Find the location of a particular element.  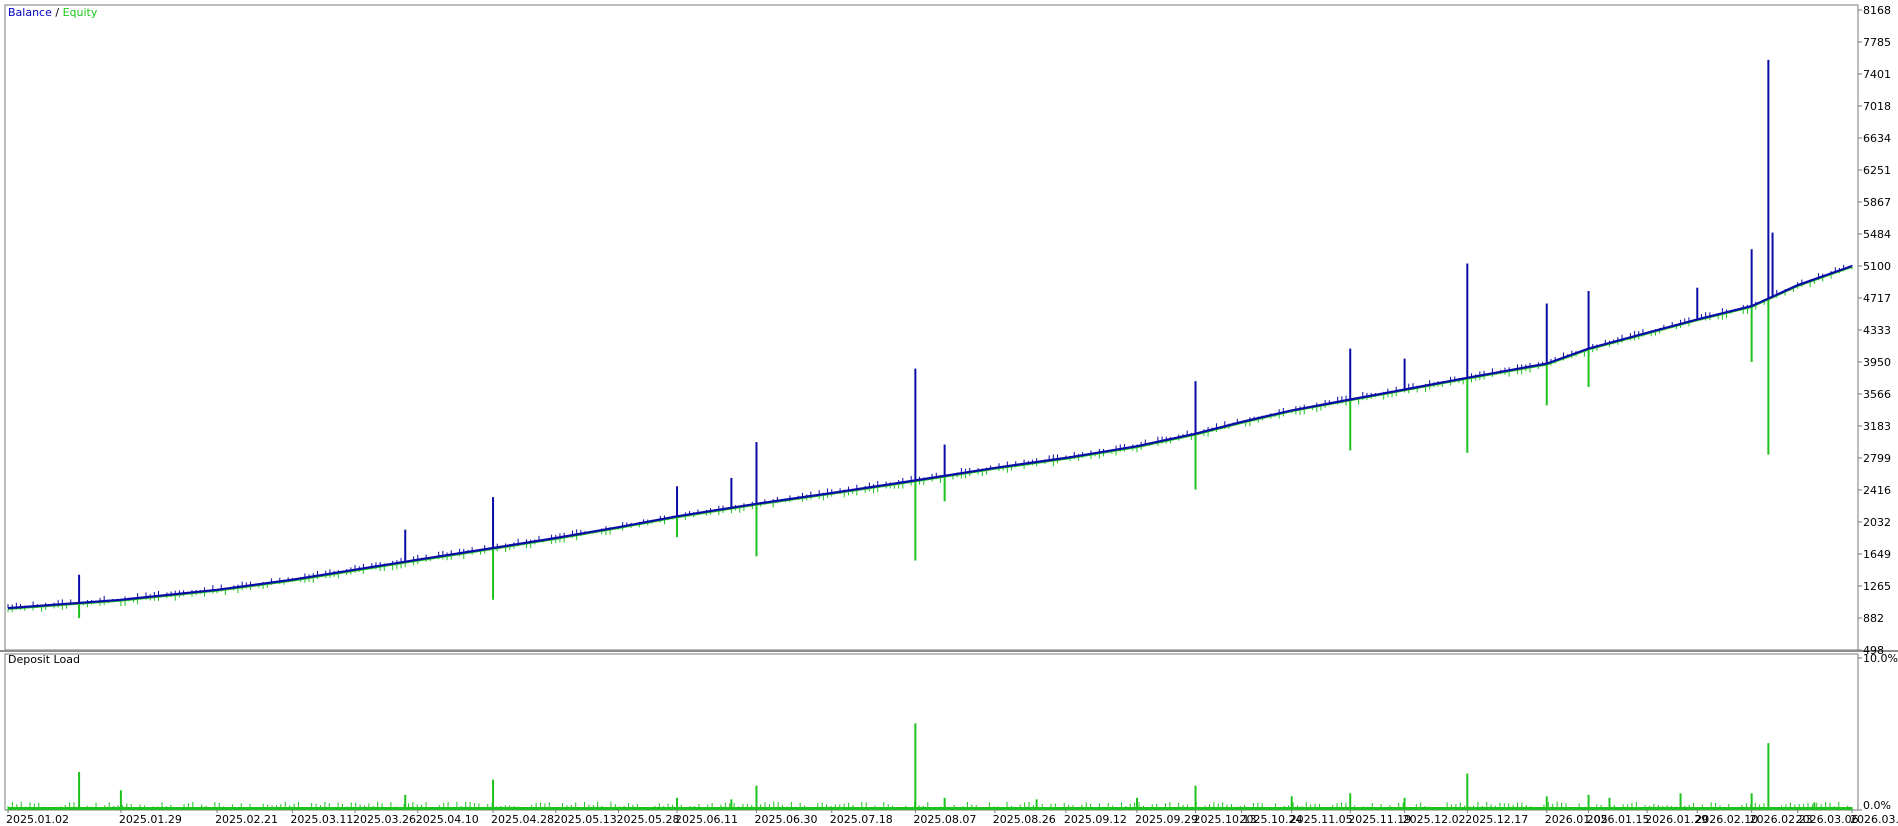

x-tick-label: 2025.01.29 is located at coordinates (150, 819).